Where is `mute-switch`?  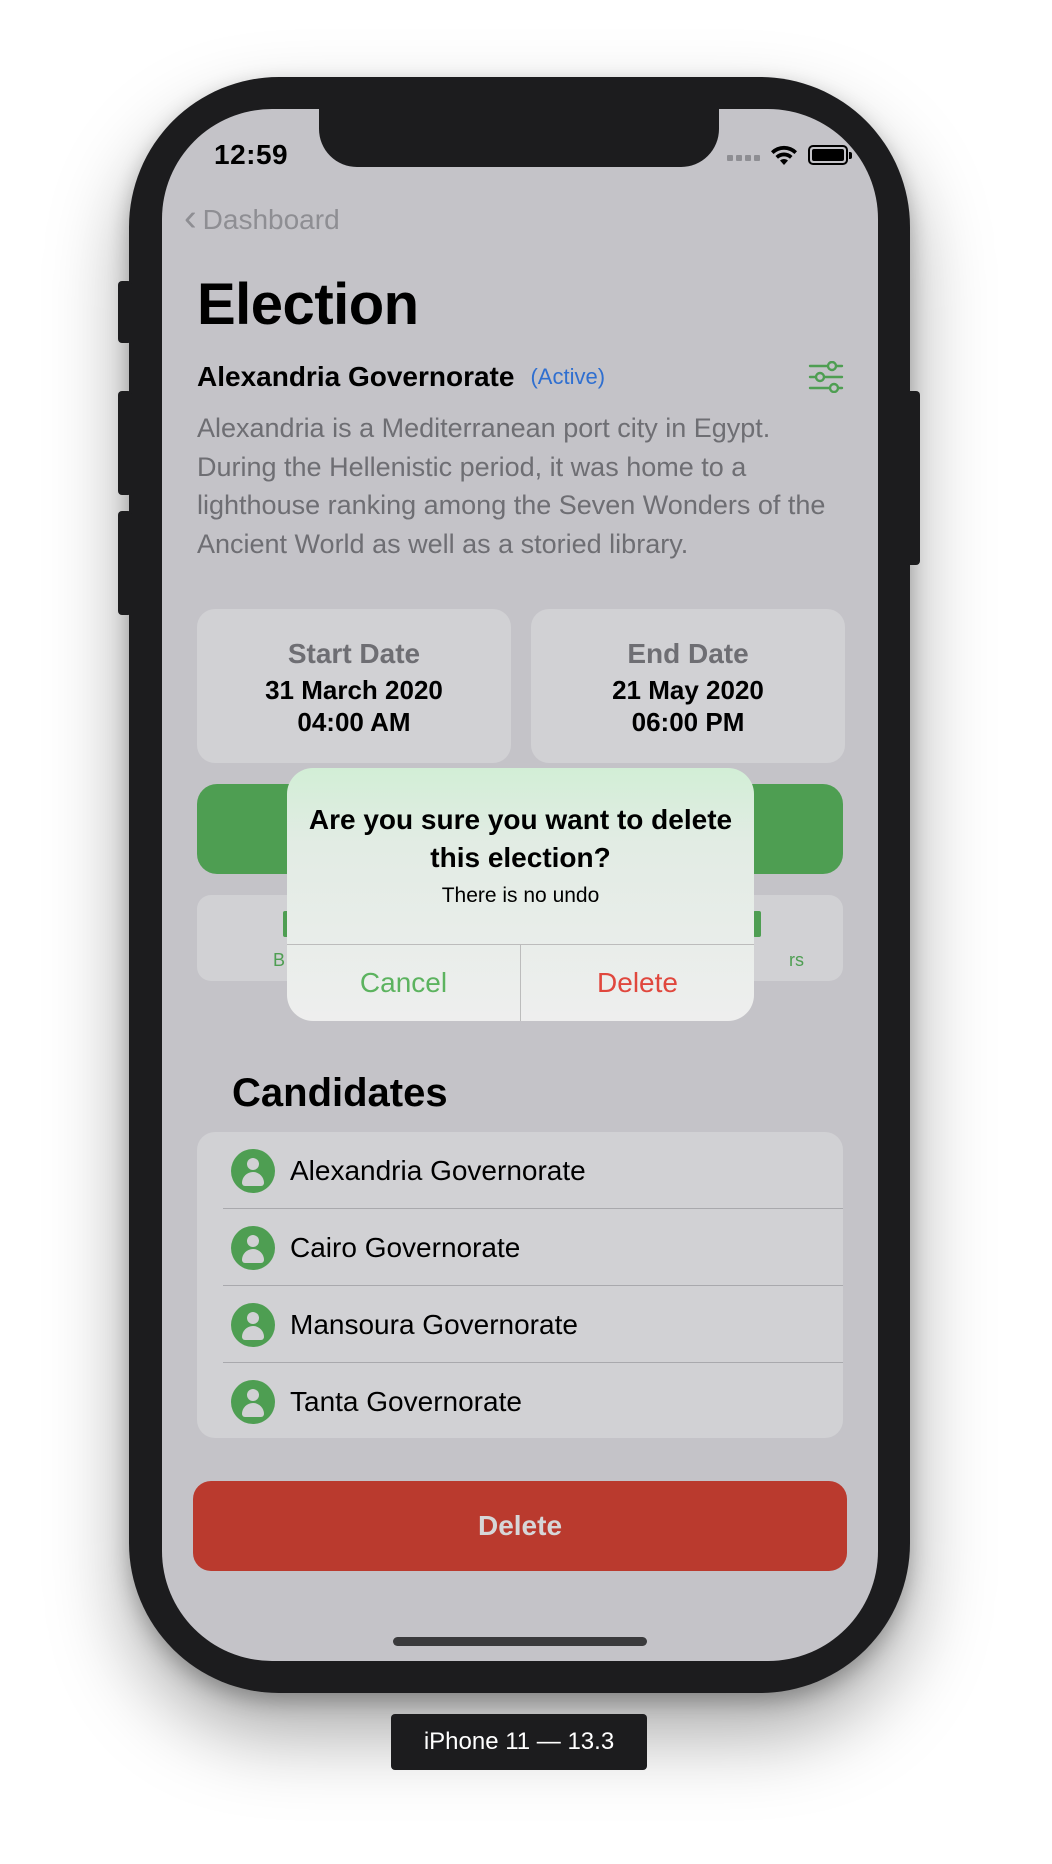 mute-switch is located at coordinates (125, 312).